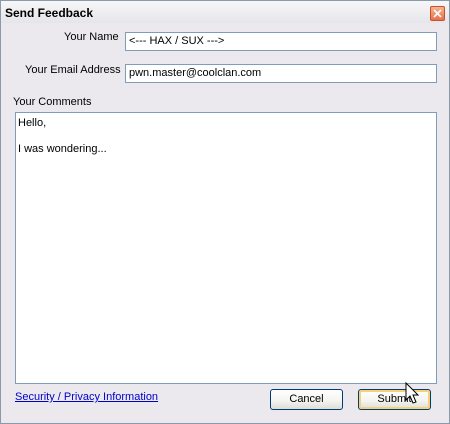 The image size is (450, 424). Describe the element at coordinates (281, 73) in the screenshot. I see `email-field: pwn.master@coolclan.com` at that location.